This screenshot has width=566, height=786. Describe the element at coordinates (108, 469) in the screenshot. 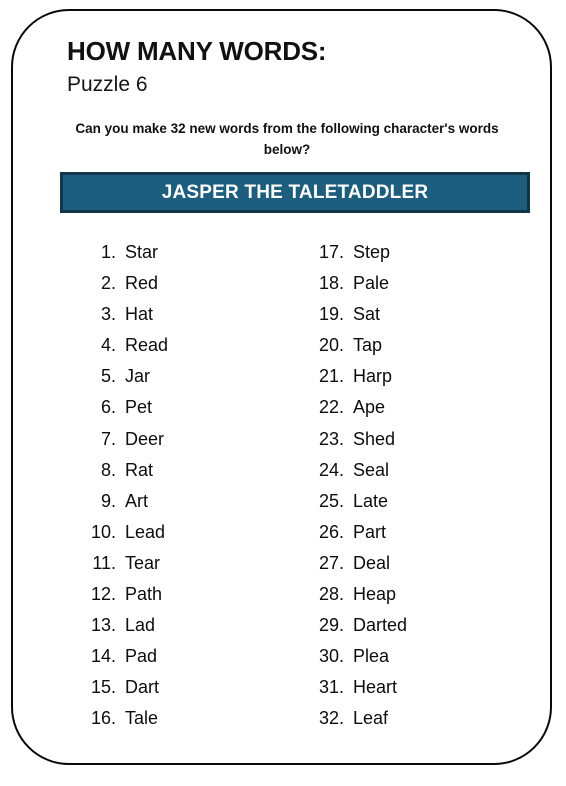

I see `word-index: 8.` at that location.